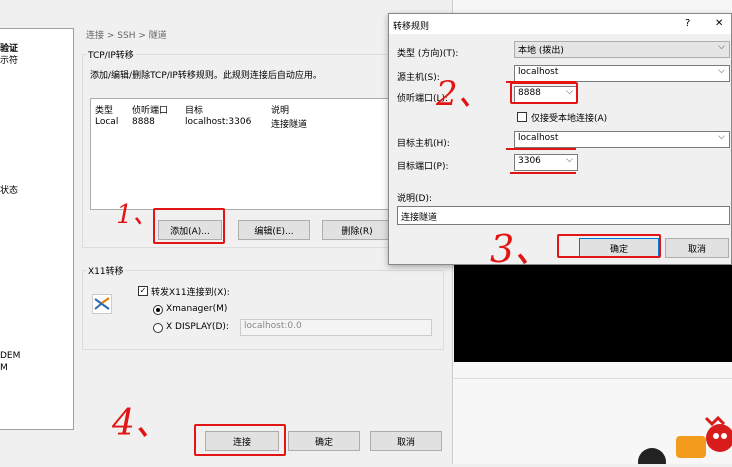  Describe the element at coordinates (546, 162) in the screenshot. I see `dest-port-input: 3306` at that location.